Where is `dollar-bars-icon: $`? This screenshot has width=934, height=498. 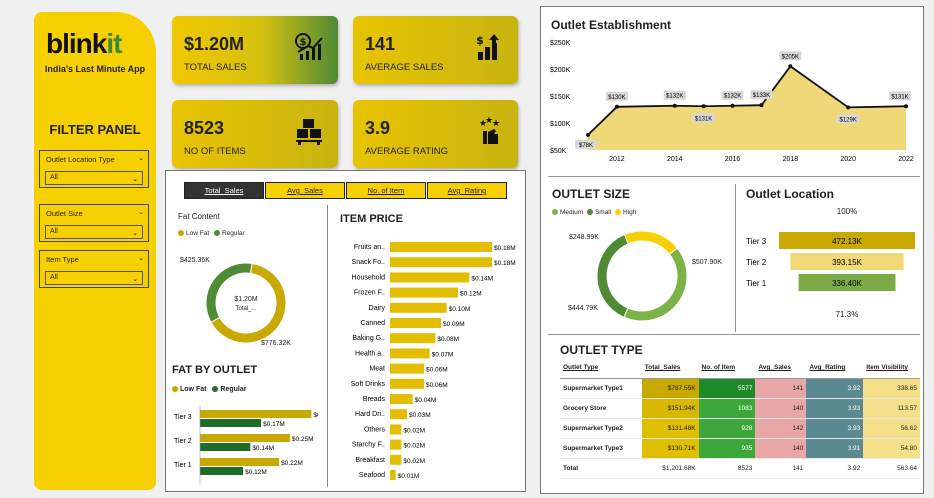 dollar-bars-icon: $ is located at coordinates (487, 47).